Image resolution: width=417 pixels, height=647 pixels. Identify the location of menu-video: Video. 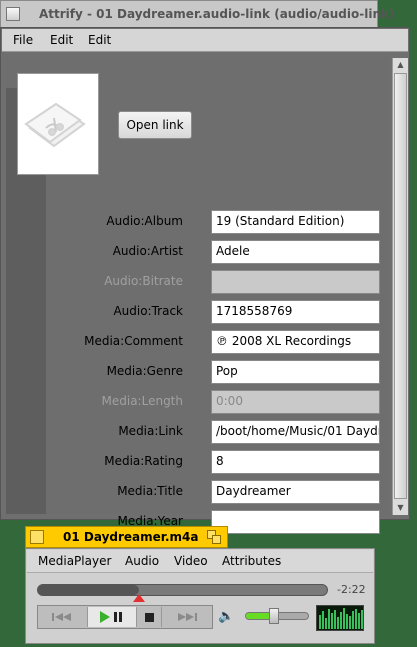
(191, 561).